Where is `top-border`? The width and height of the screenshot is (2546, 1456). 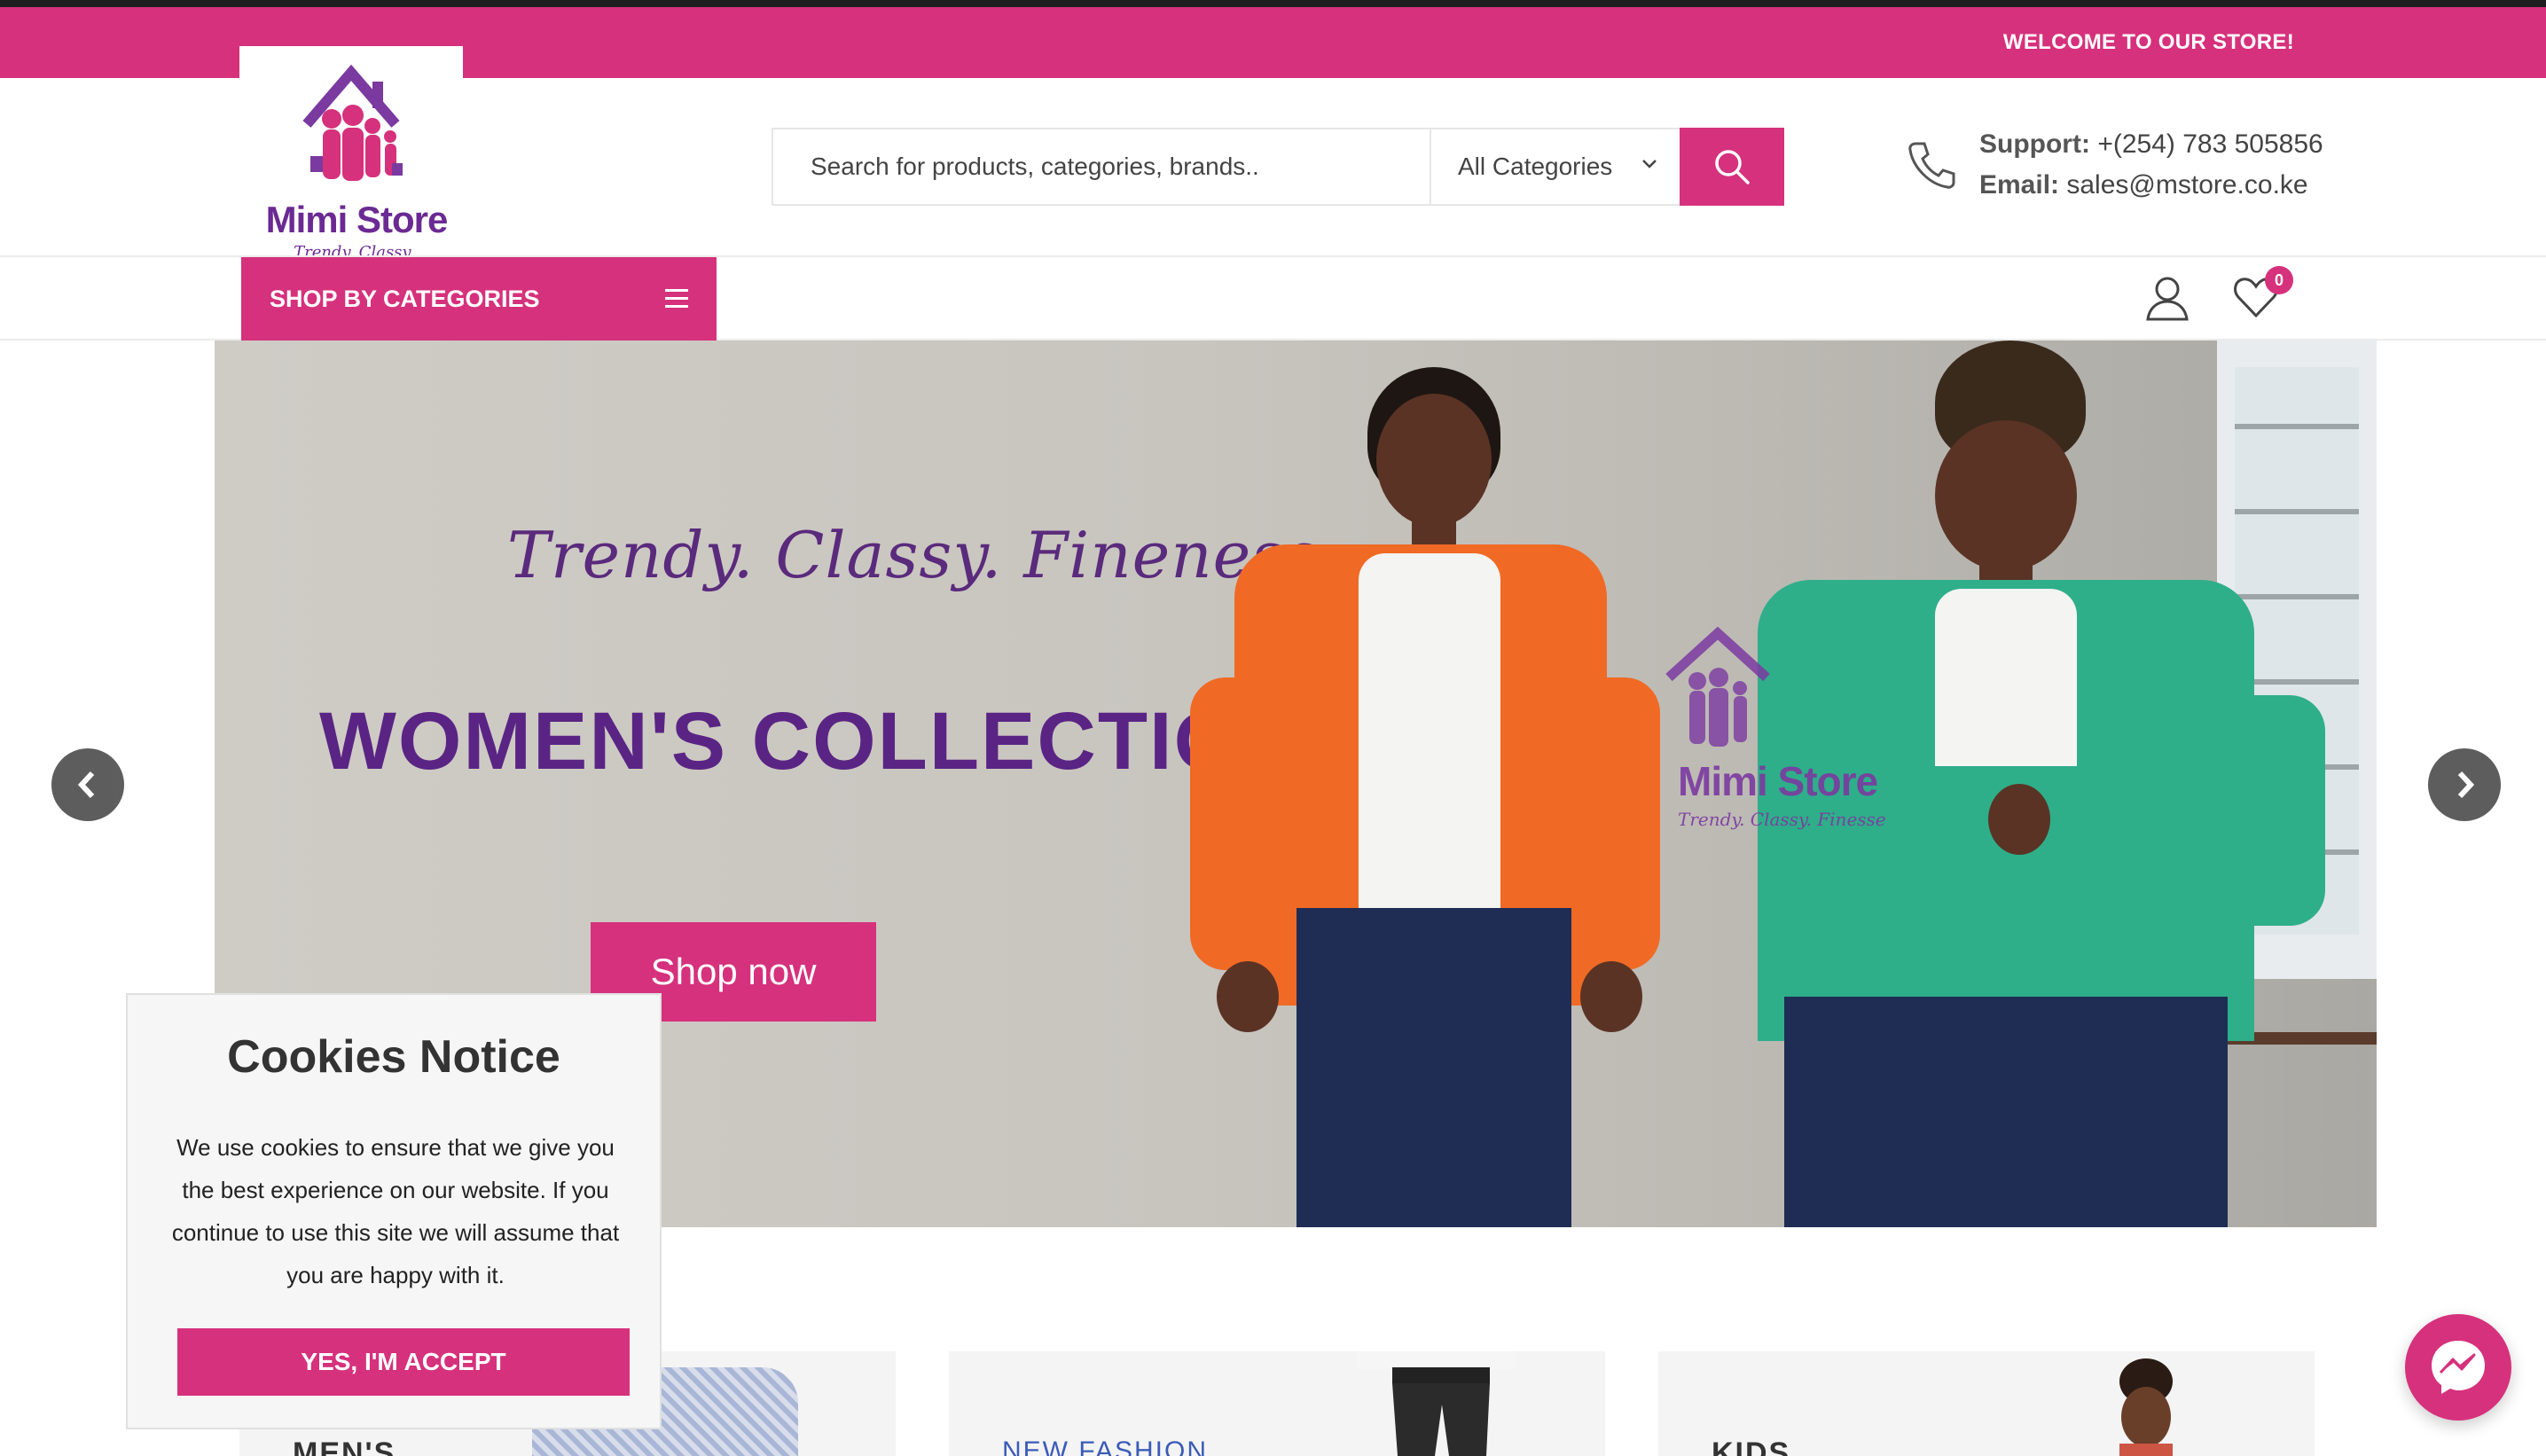 top-border is located at coordinates (1273, 3).